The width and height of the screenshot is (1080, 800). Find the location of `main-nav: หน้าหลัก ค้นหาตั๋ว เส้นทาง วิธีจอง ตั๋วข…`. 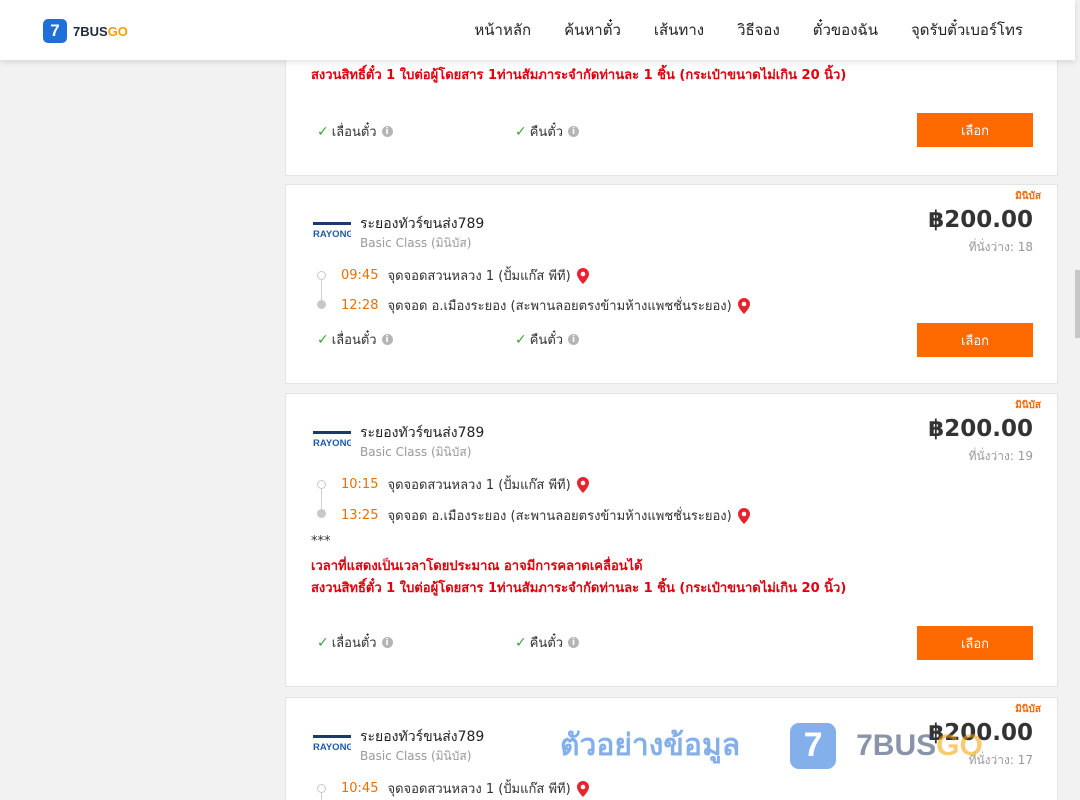

main-nav: หน้าหลัก ค้นหาตั๋ว เส้นทาง วิธีจอง ตั๋วข… is located at coordinates (748, 30).